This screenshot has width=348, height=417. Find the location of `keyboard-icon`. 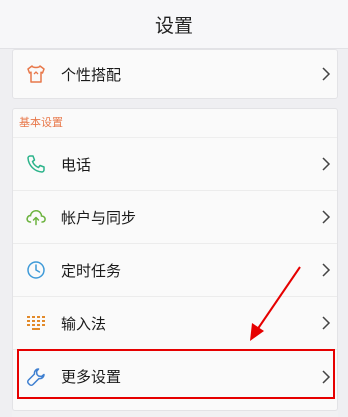

keyboard-icon is located at coordinates (36, 323).